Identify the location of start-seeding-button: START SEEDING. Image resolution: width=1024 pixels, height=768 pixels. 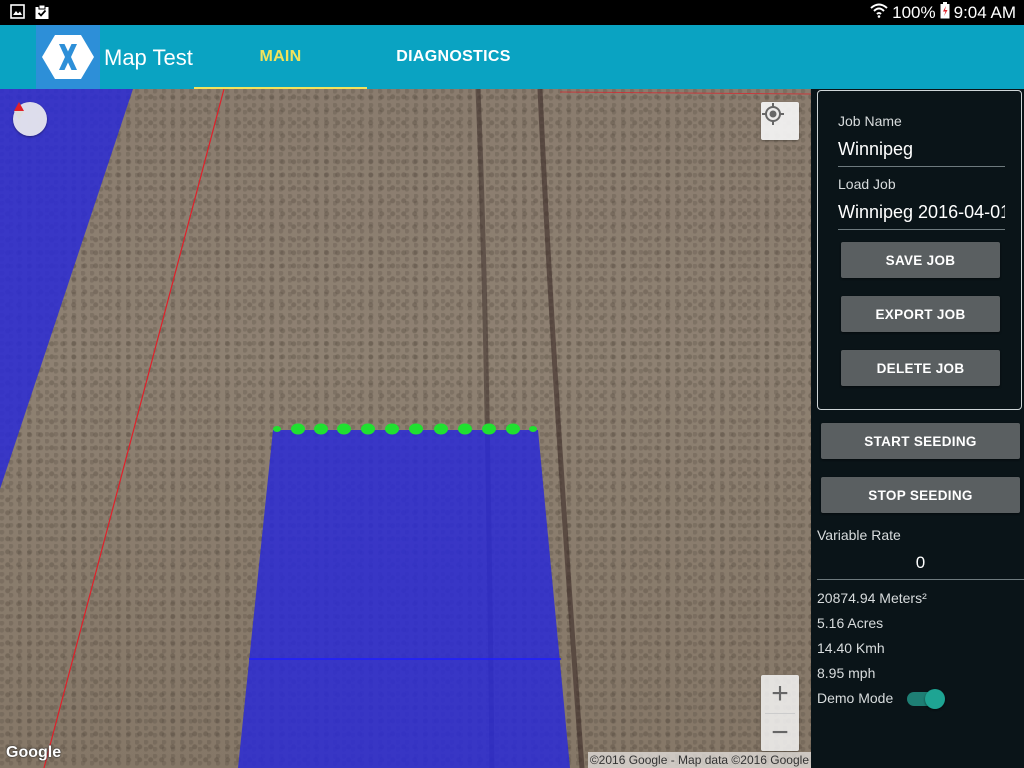
(920, 441).